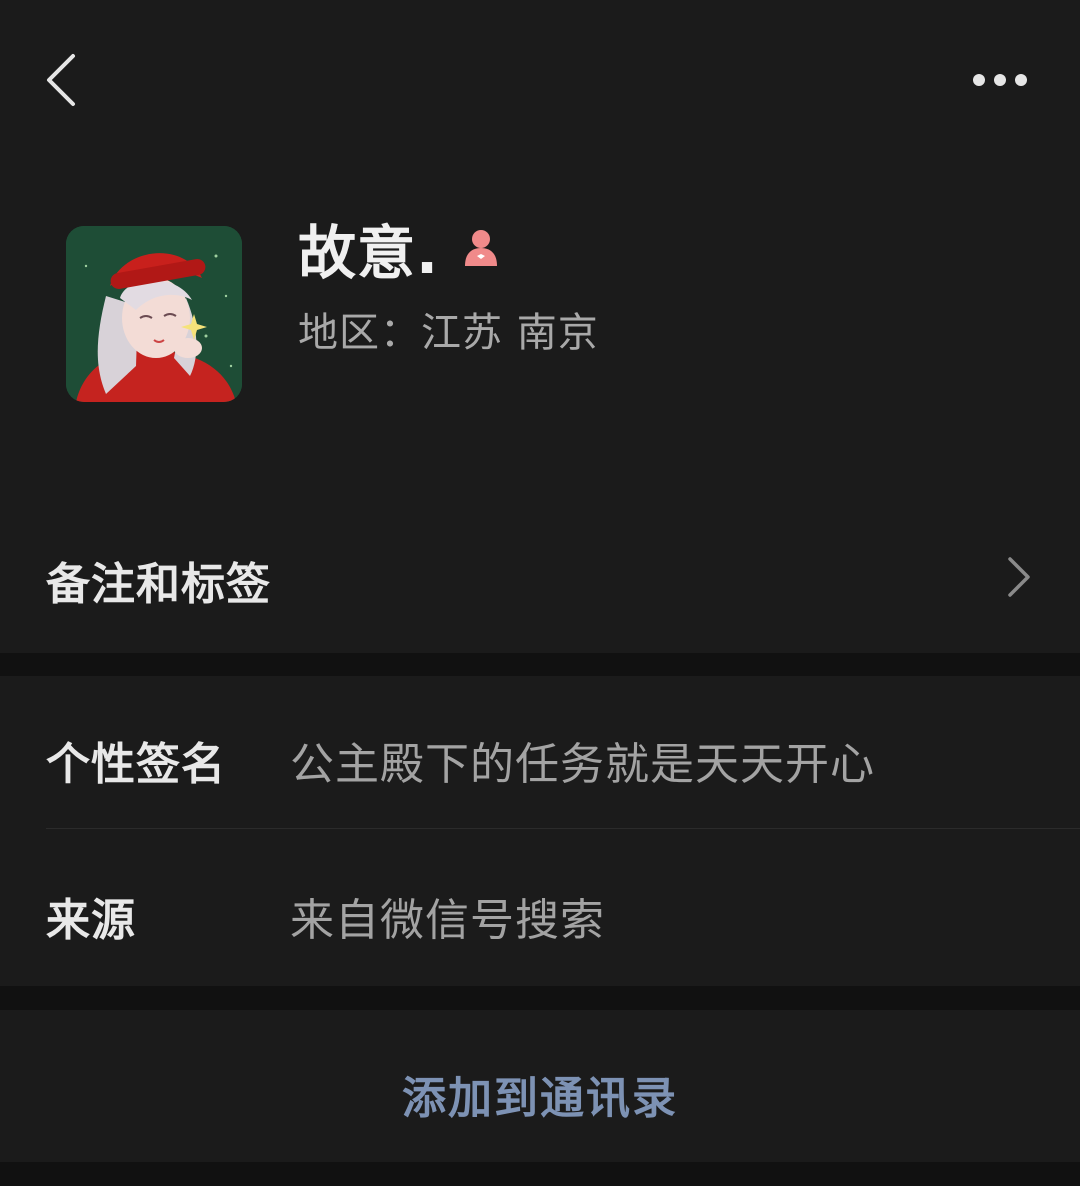  I want to click on remark-and-tags-label: 备注和标签, so click(158, 584).